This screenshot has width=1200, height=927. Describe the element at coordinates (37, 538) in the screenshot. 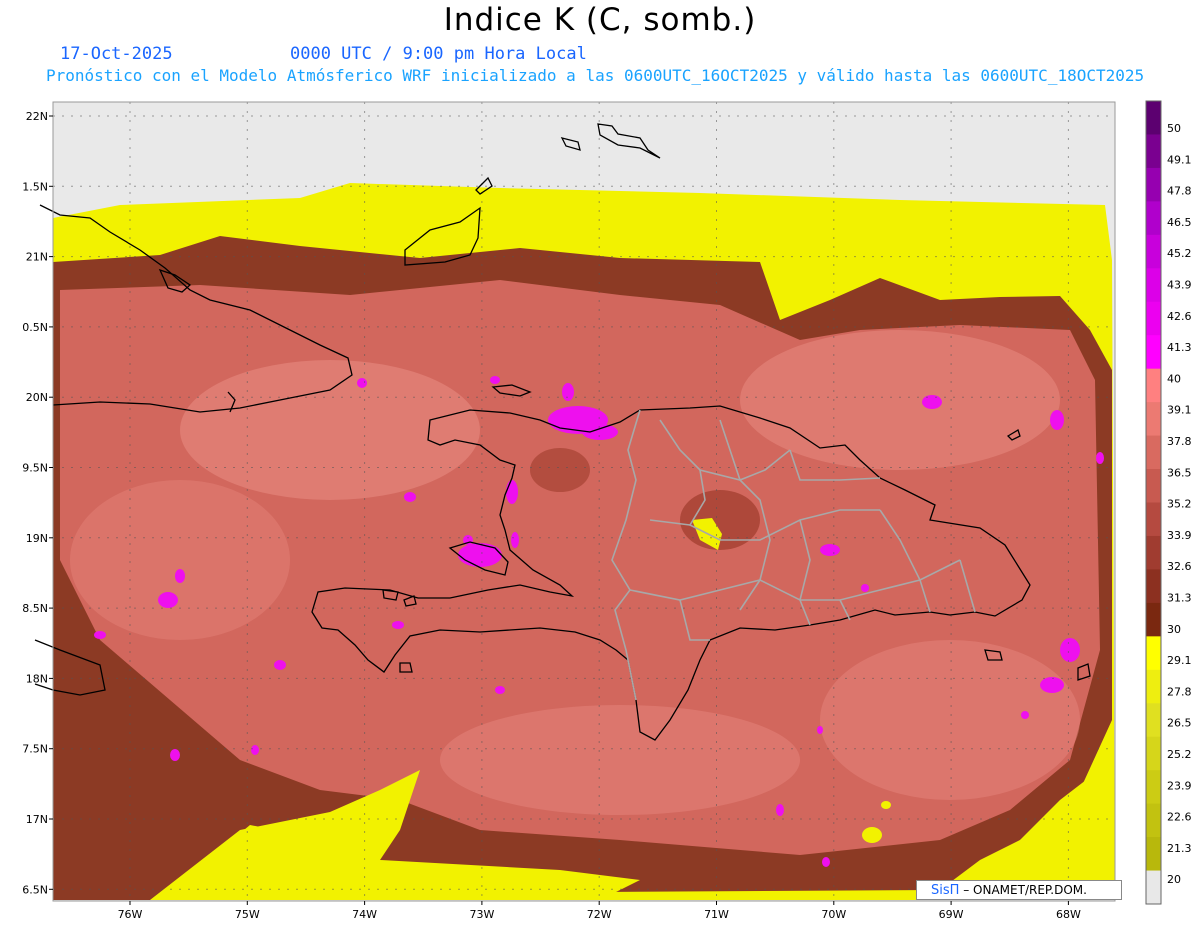

I see `lat-tick-label: 19N` at that location.